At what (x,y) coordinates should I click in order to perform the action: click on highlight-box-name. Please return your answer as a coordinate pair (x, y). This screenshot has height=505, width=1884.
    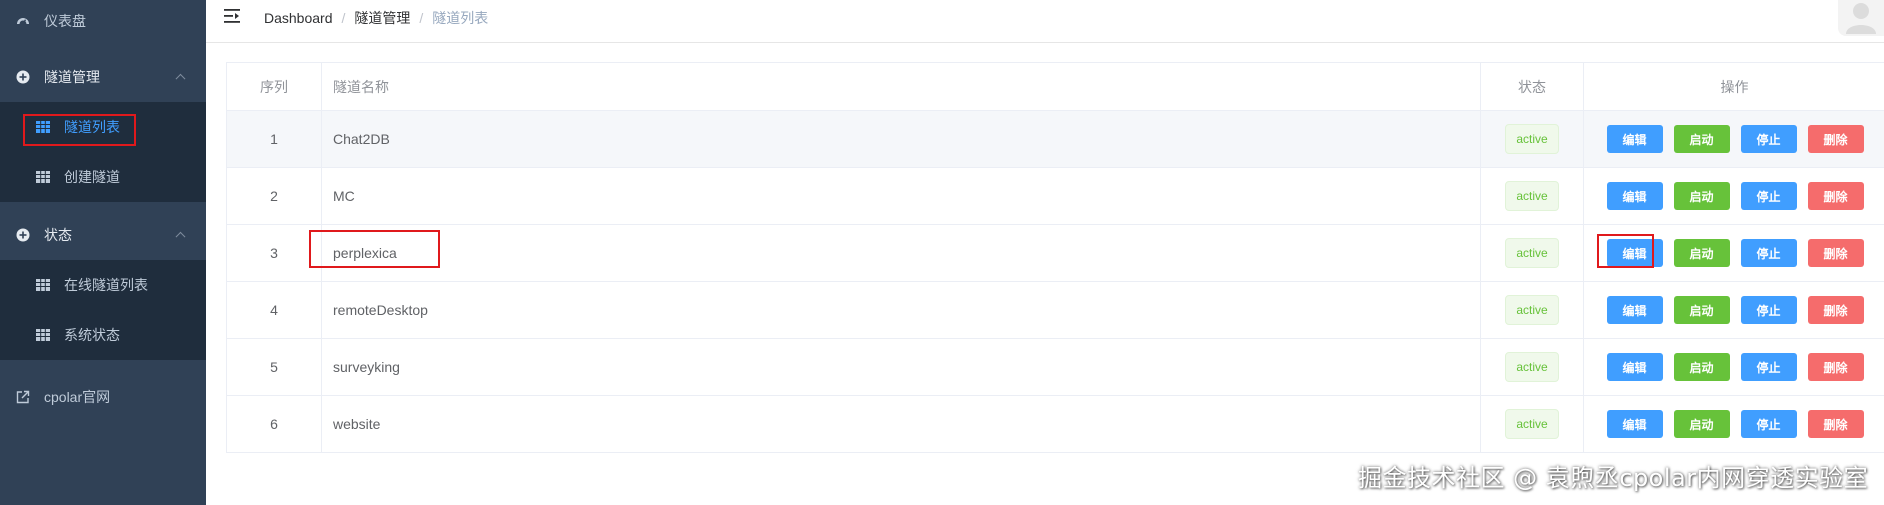
    Looking at the image, I should click on (374, 249).